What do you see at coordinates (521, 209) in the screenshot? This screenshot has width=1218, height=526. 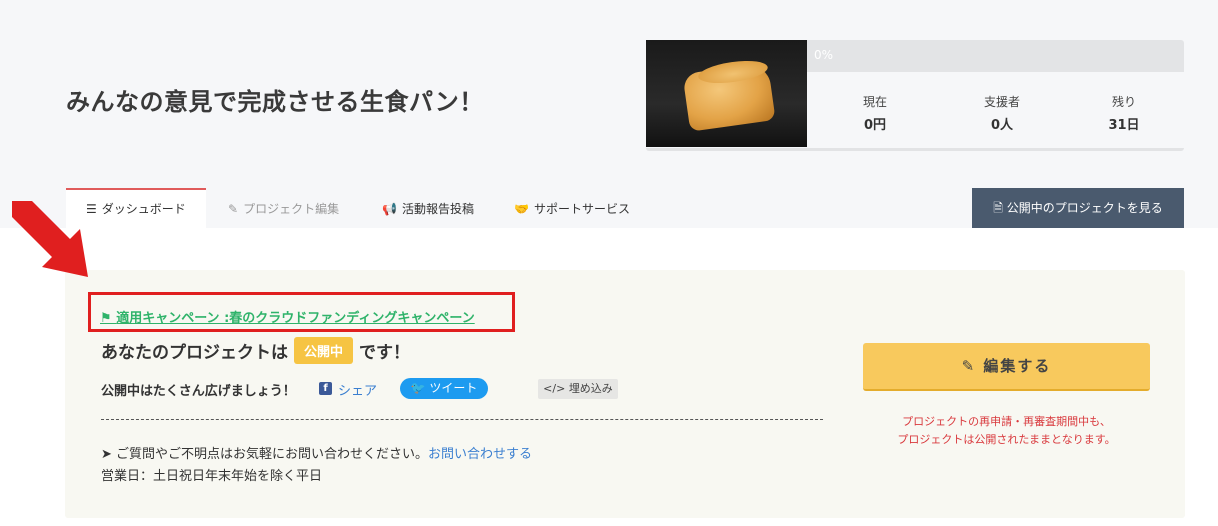 I see `handshake-icon: 🤝` at bounding box center [521, 209].